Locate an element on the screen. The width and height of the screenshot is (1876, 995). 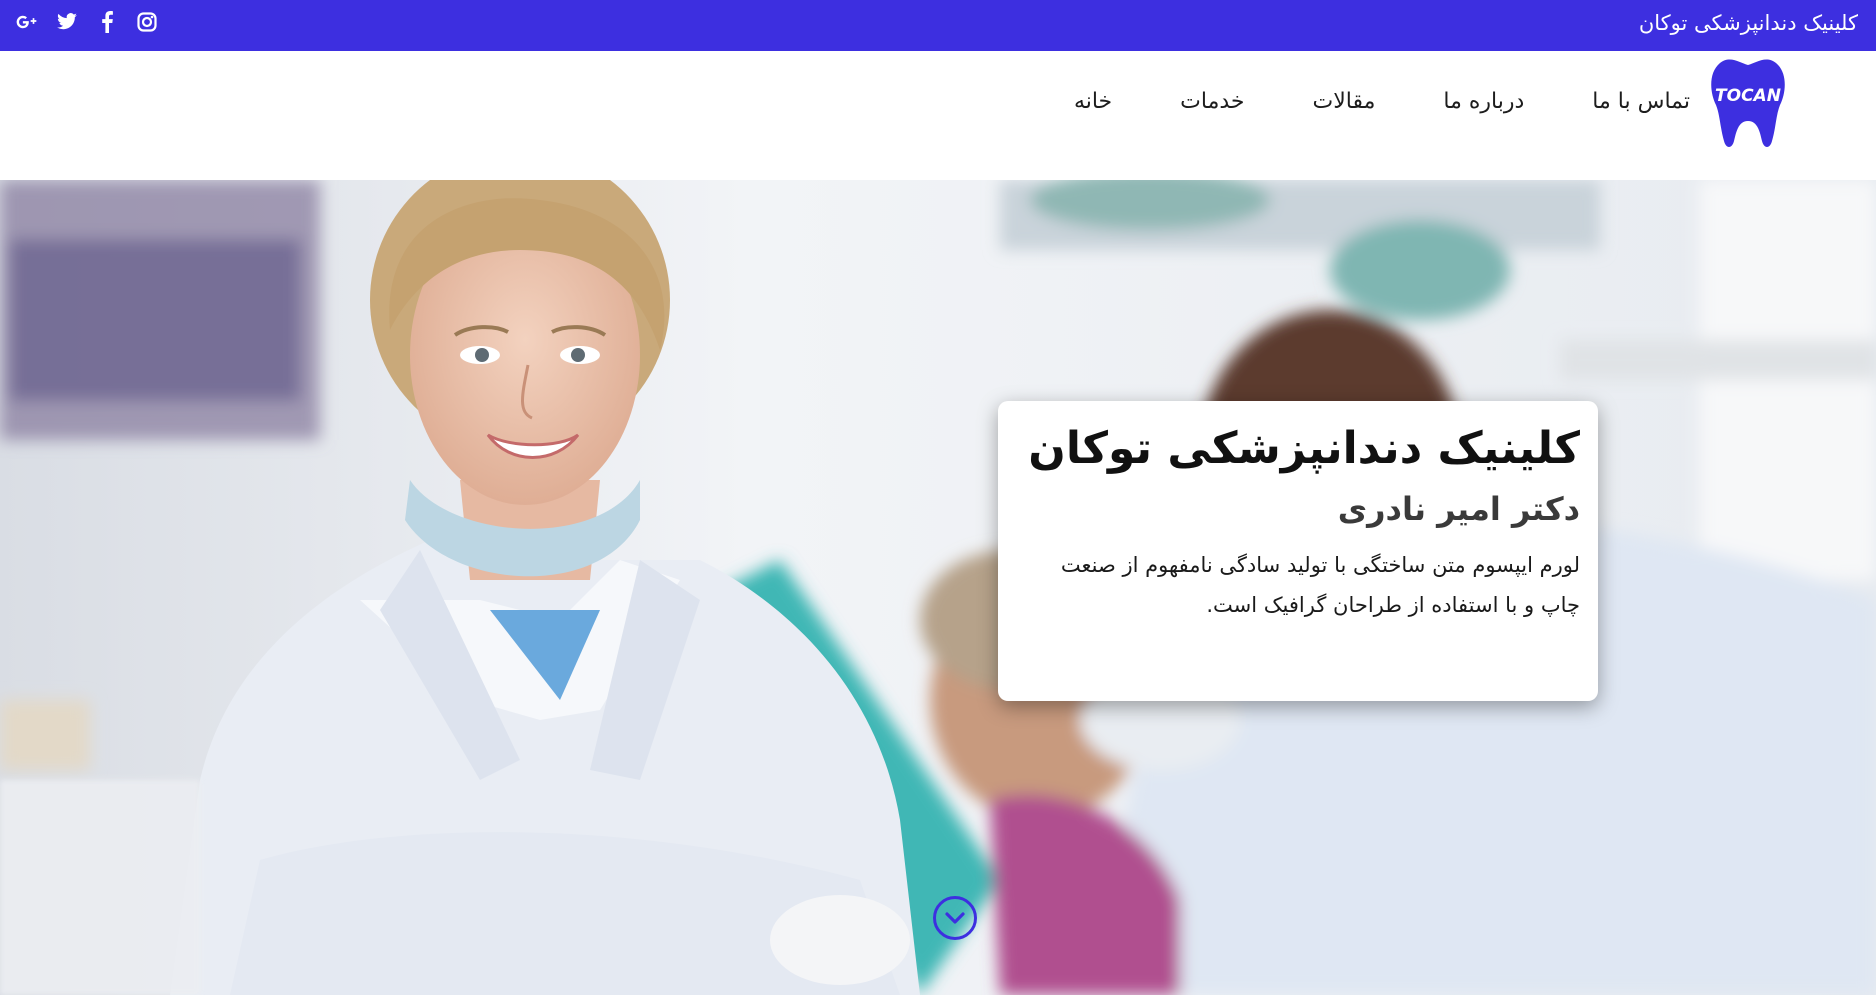
social-links is located at coordinates (87, 22).